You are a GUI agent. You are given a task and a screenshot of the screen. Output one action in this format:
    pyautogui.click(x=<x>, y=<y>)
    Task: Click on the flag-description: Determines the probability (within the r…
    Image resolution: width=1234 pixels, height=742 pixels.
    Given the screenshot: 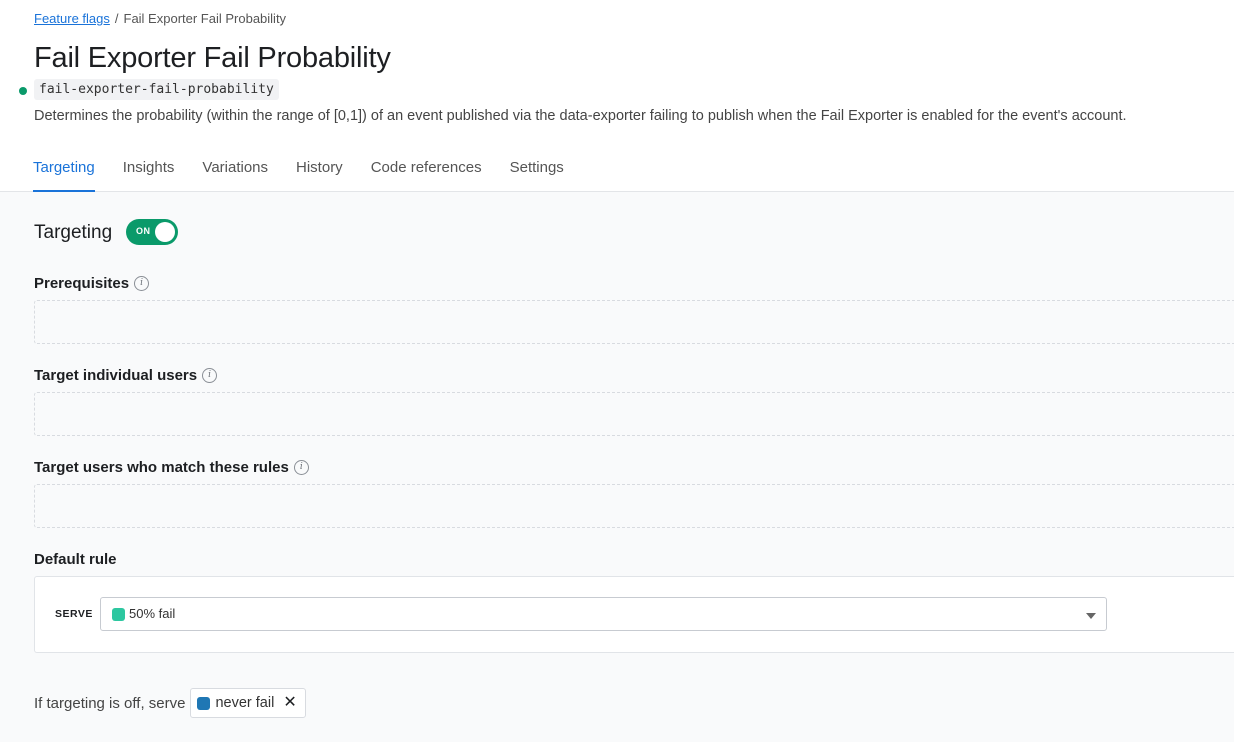 What is the action you would take?
    pyautogui.click(x=580, y=116)
    